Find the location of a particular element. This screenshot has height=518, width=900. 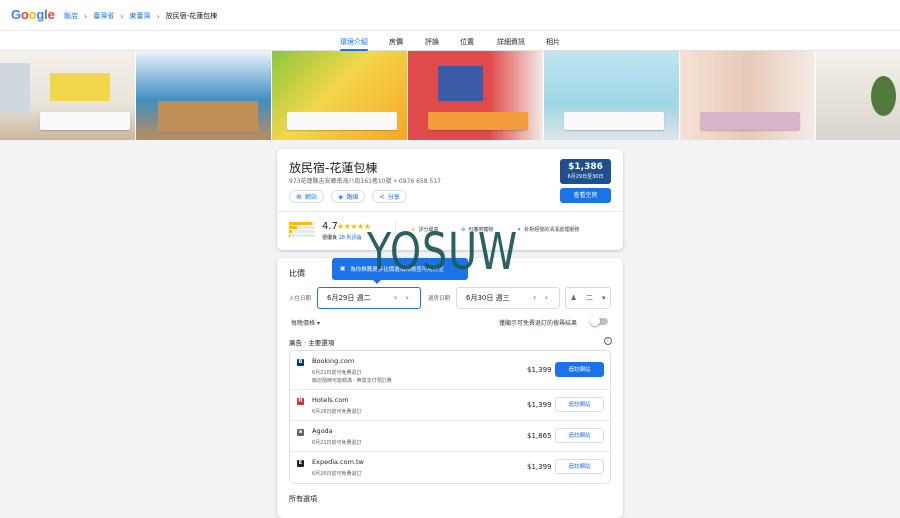

watermark: YOSUW is located at coordinates (443, 252).